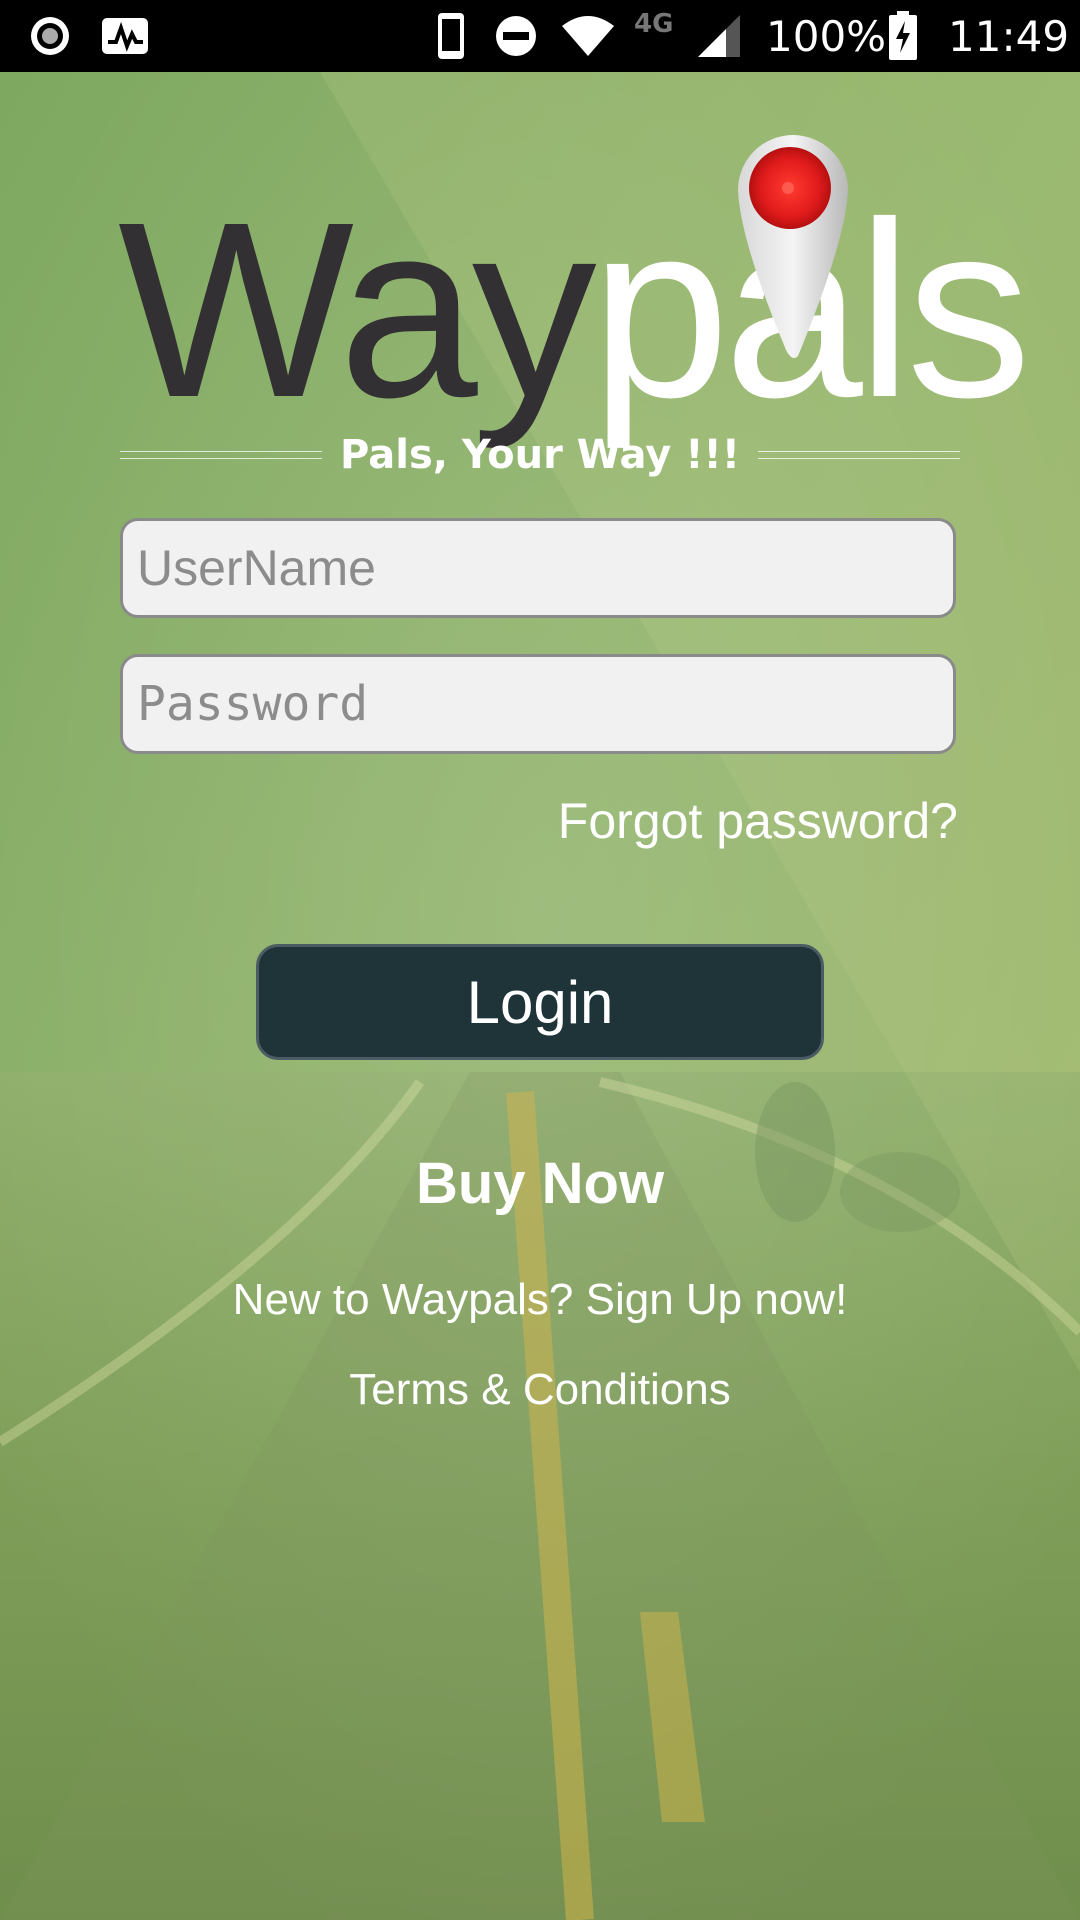 Image resolution: width=1080 pixels, height=1920 pixels. I want to click on logo-wordmark: Waypals, so click(574, 310).